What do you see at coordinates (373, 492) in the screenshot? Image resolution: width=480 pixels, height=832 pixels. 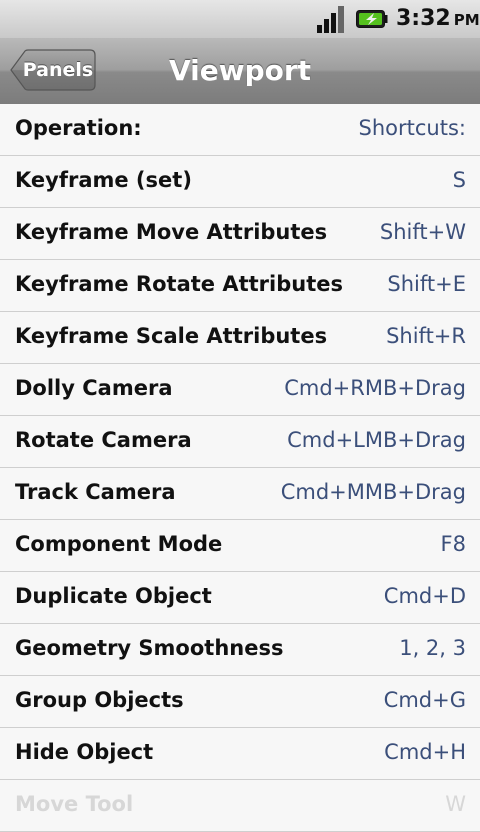 I see `shortcut-value: Cmd+MMB+Drag` at bounding box center [373, 492].